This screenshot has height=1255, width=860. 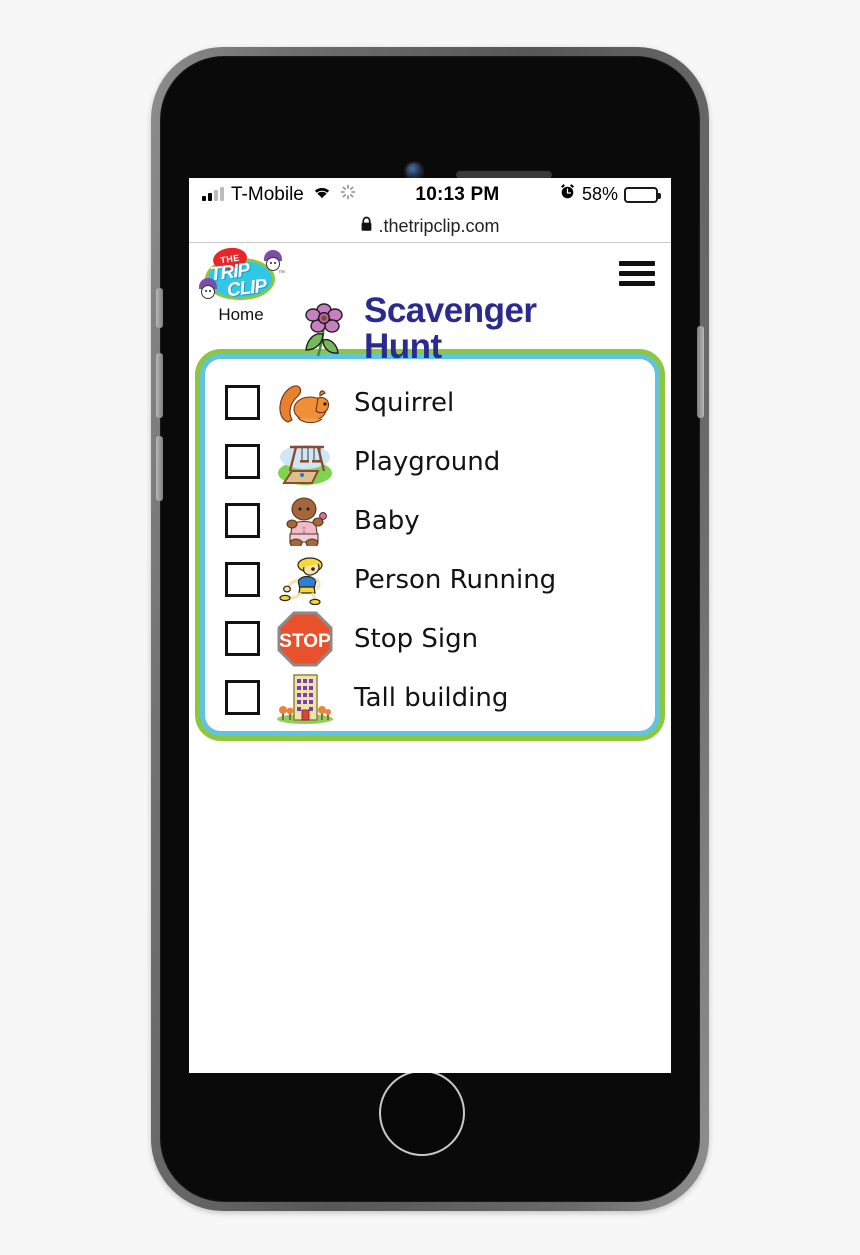 I want to click on list-item: Tall building, so click(x=430, y=697).